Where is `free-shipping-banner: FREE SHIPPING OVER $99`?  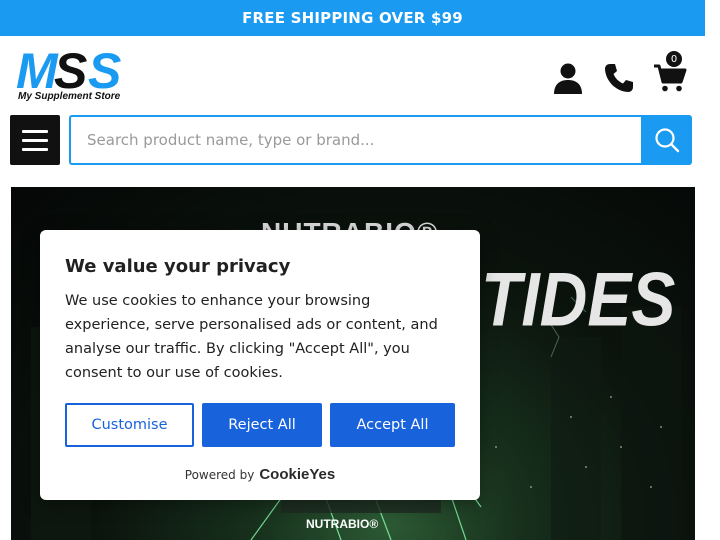 free-shipping-banner: FREE SHIPPING OVER $99 is located at coordinates (352, 18).